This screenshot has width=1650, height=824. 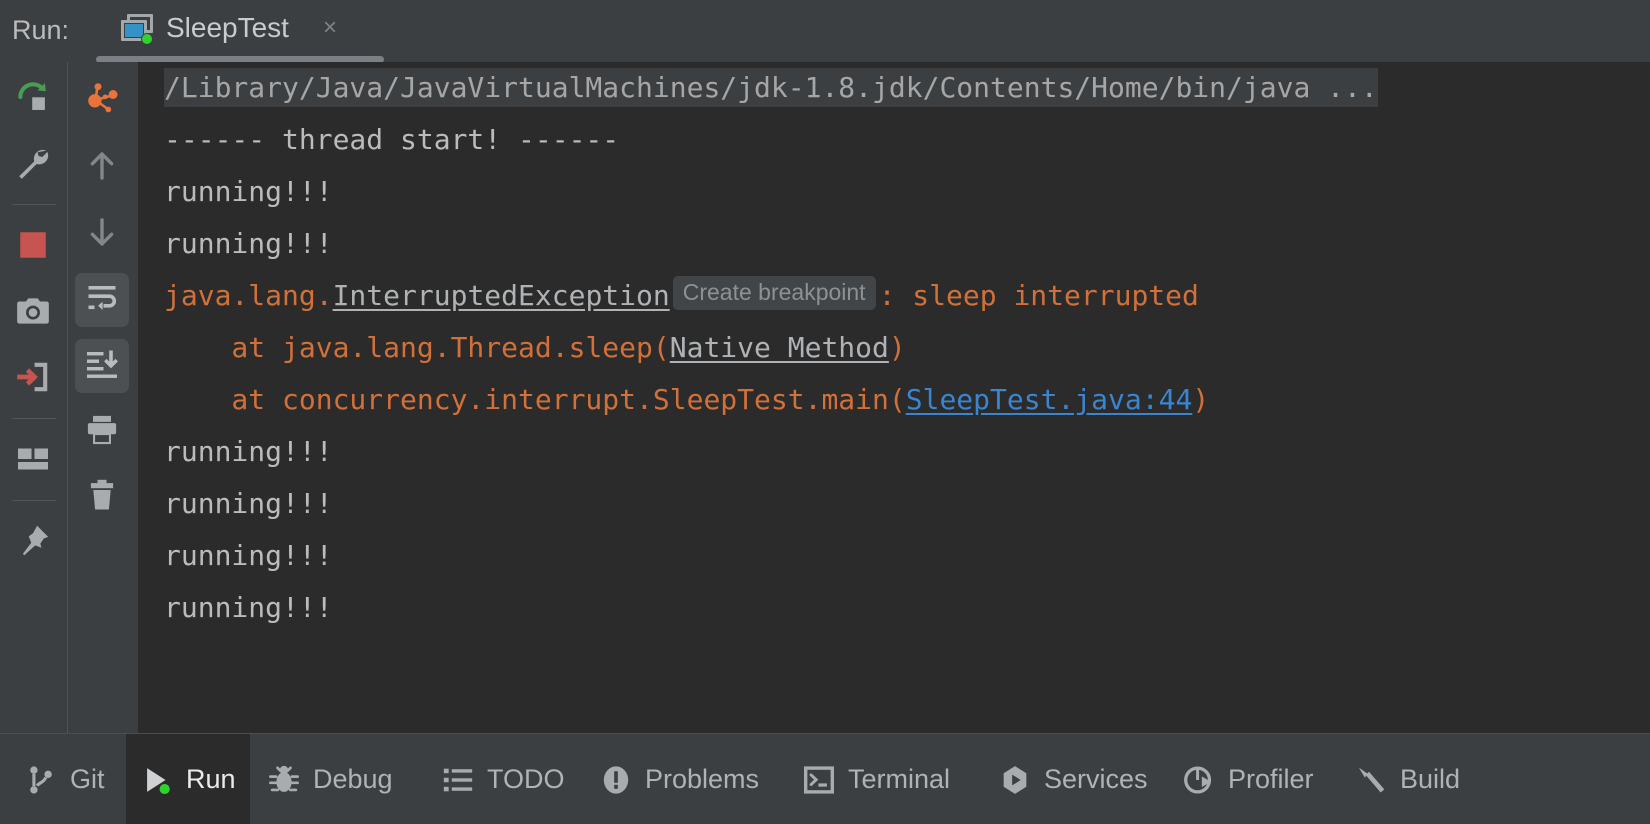 What do you see at coordinates (87, 779) in the screenshot?
I see `bottom-tab-label: Git` at bounding box center [87, 779].